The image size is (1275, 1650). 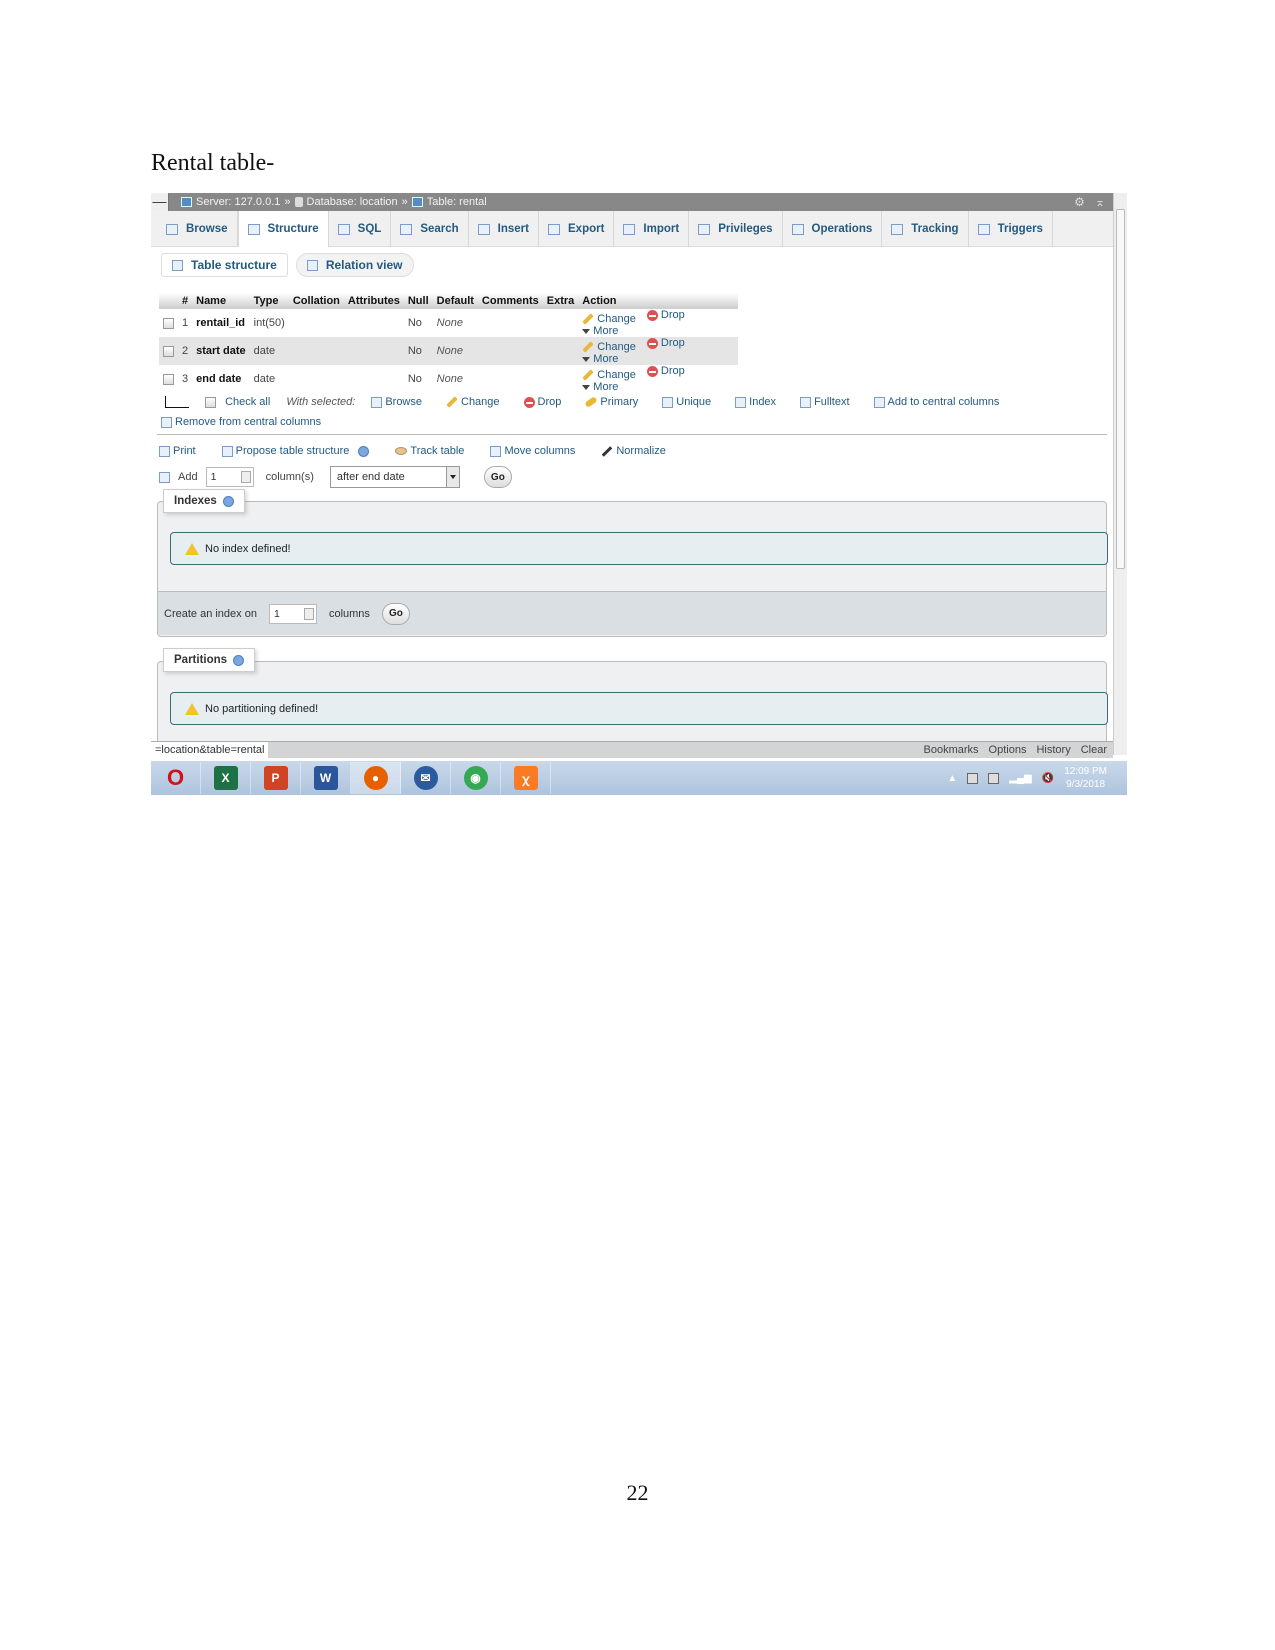 I want to click on bulk-remove-central: Remove from central columns, so click(x=241, y=422).